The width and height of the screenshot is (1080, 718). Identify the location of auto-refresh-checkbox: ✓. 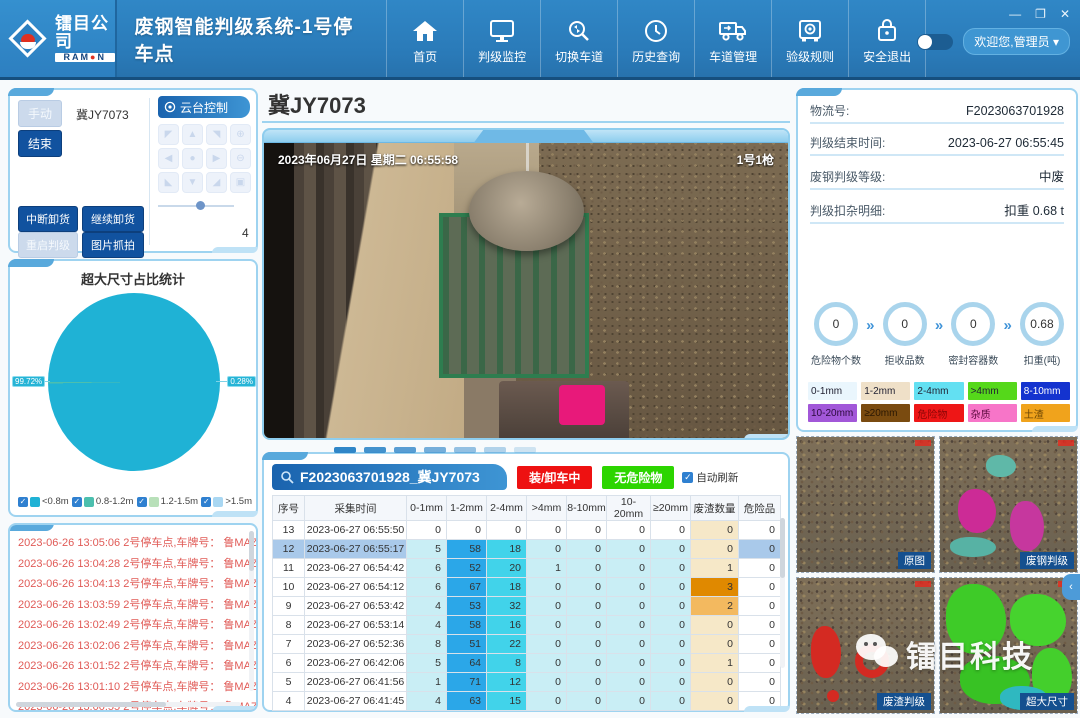
(688, 477).